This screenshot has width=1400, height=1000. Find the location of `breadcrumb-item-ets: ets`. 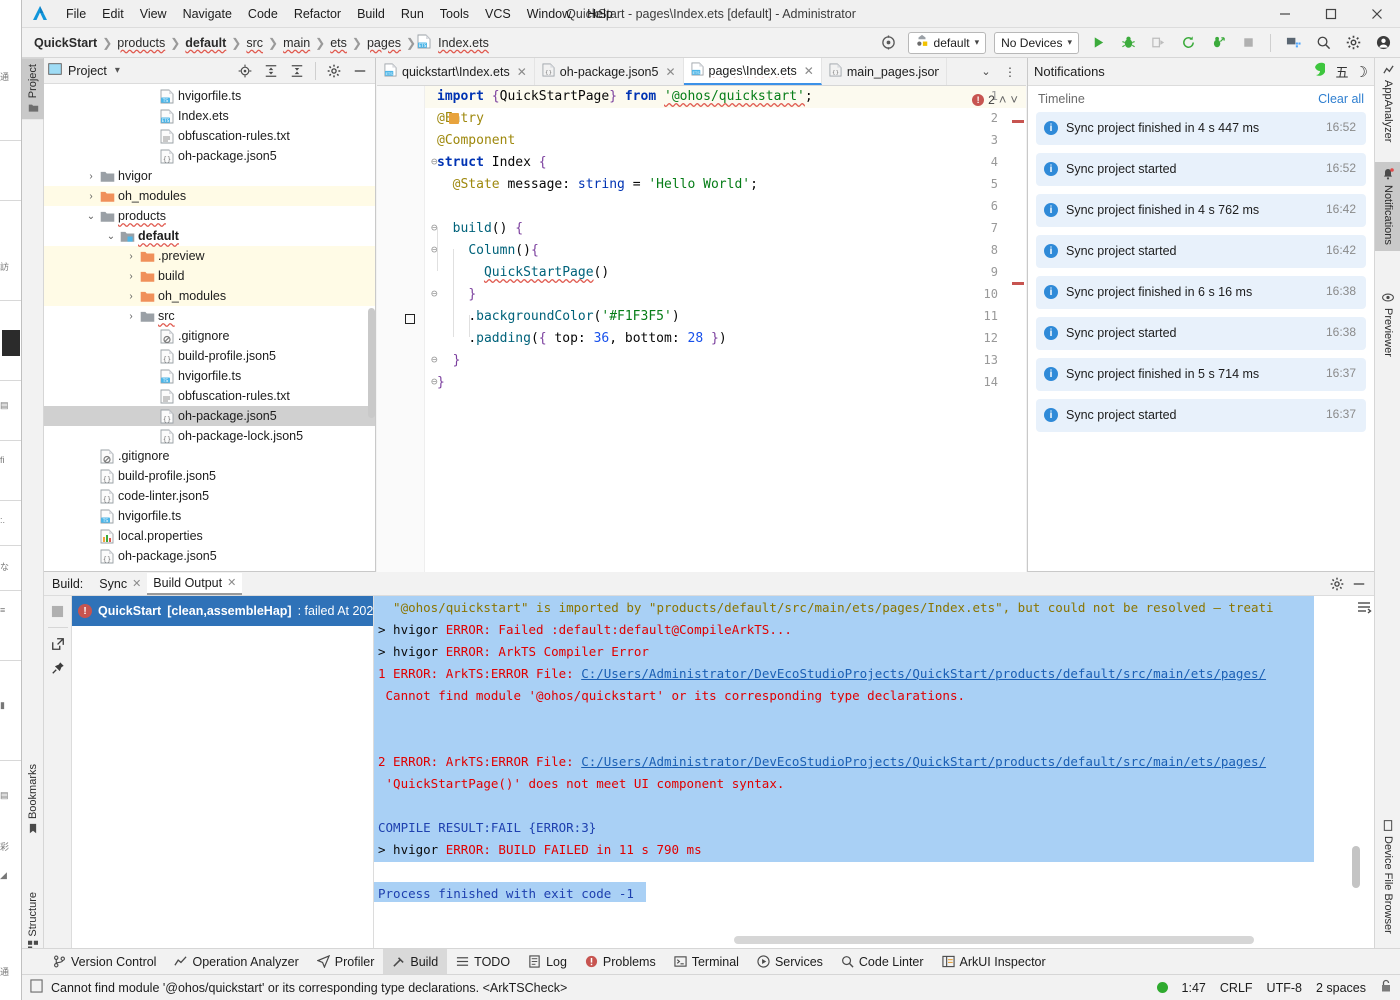

breadcrumb-item-ets: ets is located at coordinates (338, 43).